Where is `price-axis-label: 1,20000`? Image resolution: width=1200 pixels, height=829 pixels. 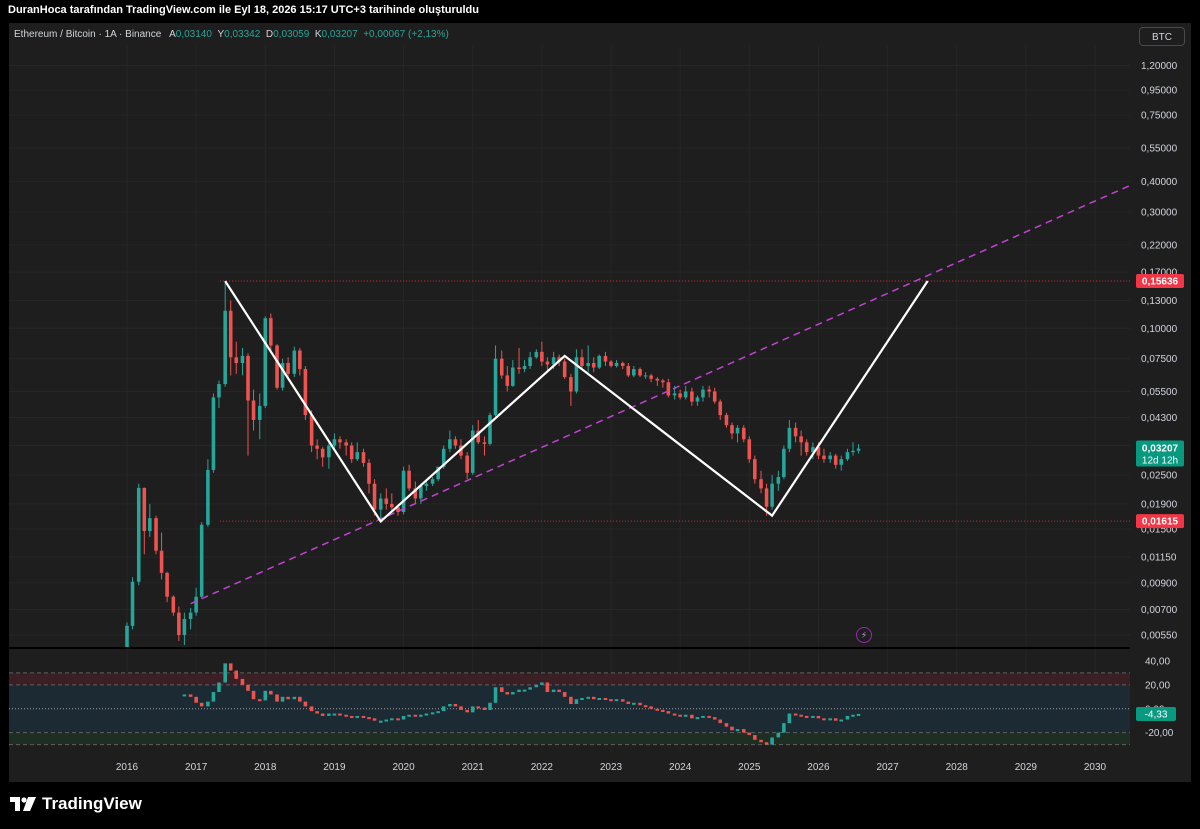 price-axis-label: 1,20000 is located at coordinates (1159, 66).